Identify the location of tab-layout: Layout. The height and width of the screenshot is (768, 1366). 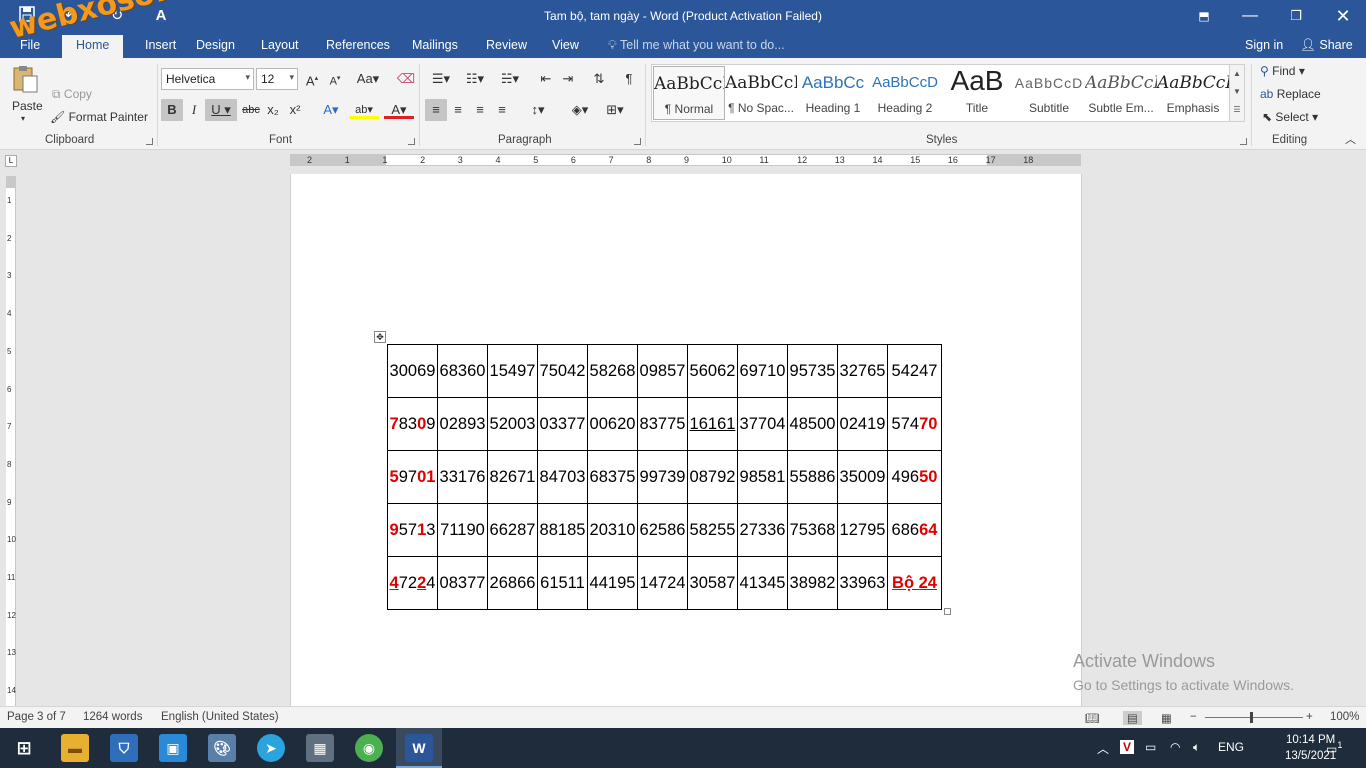
(280, 45).